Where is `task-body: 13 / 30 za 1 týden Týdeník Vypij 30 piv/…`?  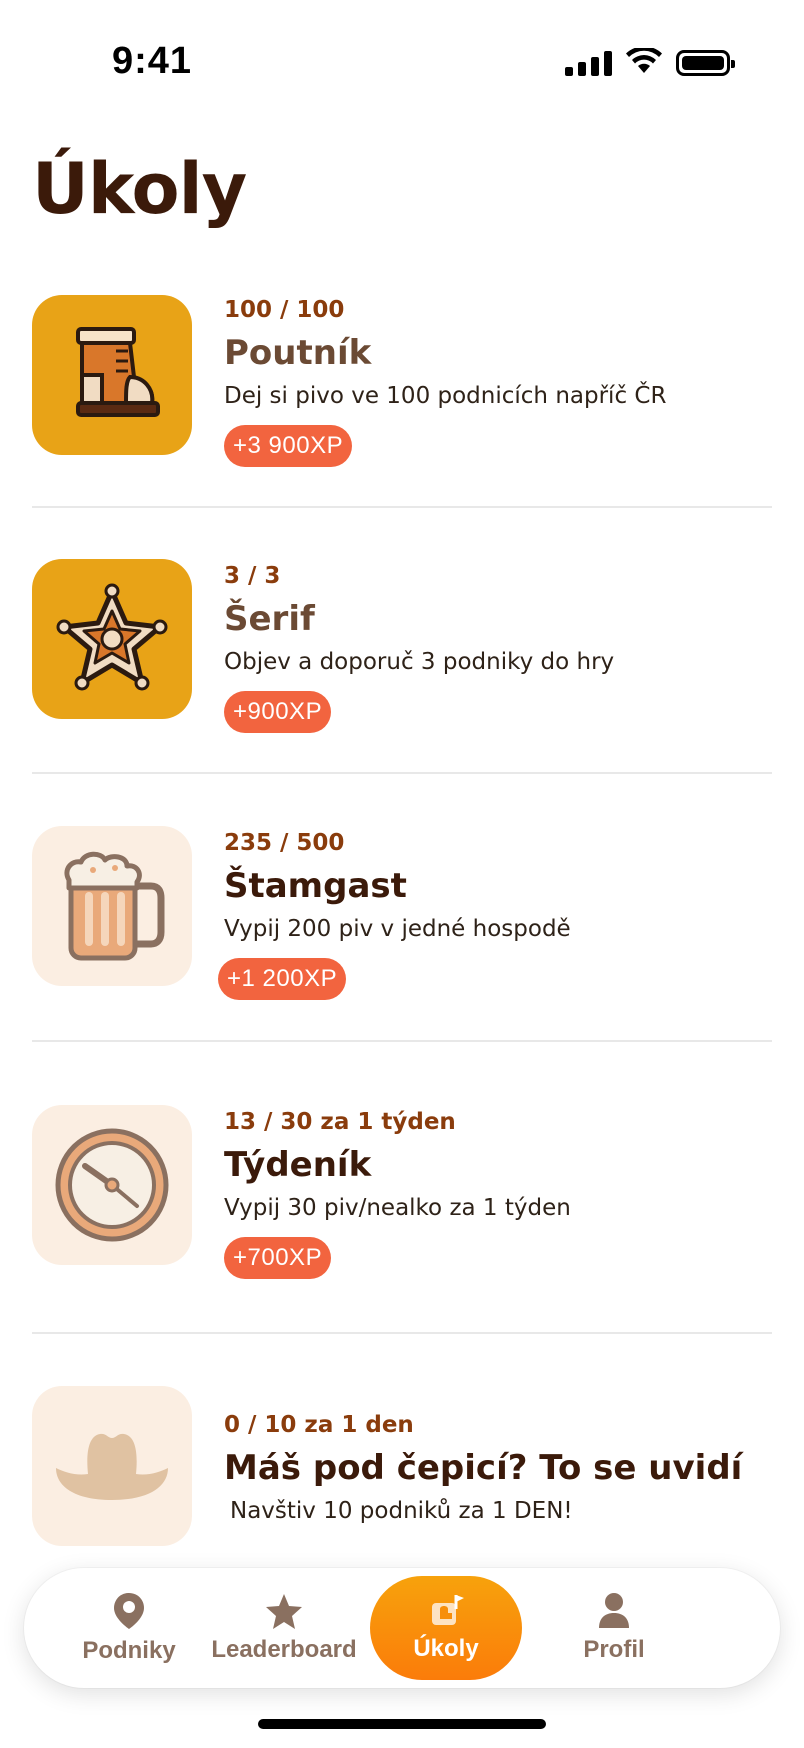 task-body: 13 / 30 za 1 týden Týdeník Vypij 30 piv/… is located at coordinates (397, 1194).